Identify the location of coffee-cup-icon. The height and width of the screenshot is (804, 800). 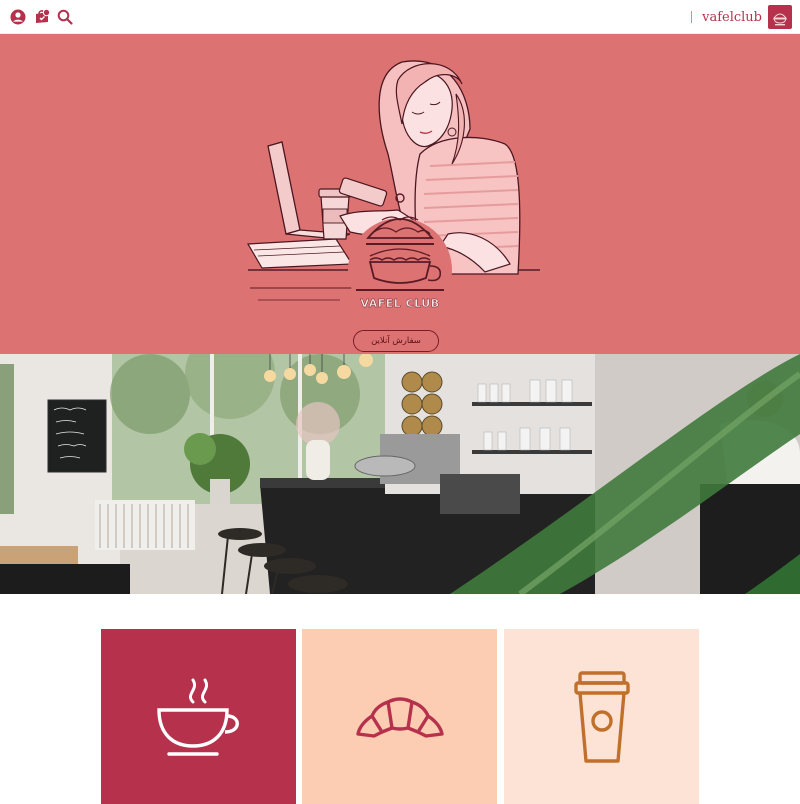
(197, 717).